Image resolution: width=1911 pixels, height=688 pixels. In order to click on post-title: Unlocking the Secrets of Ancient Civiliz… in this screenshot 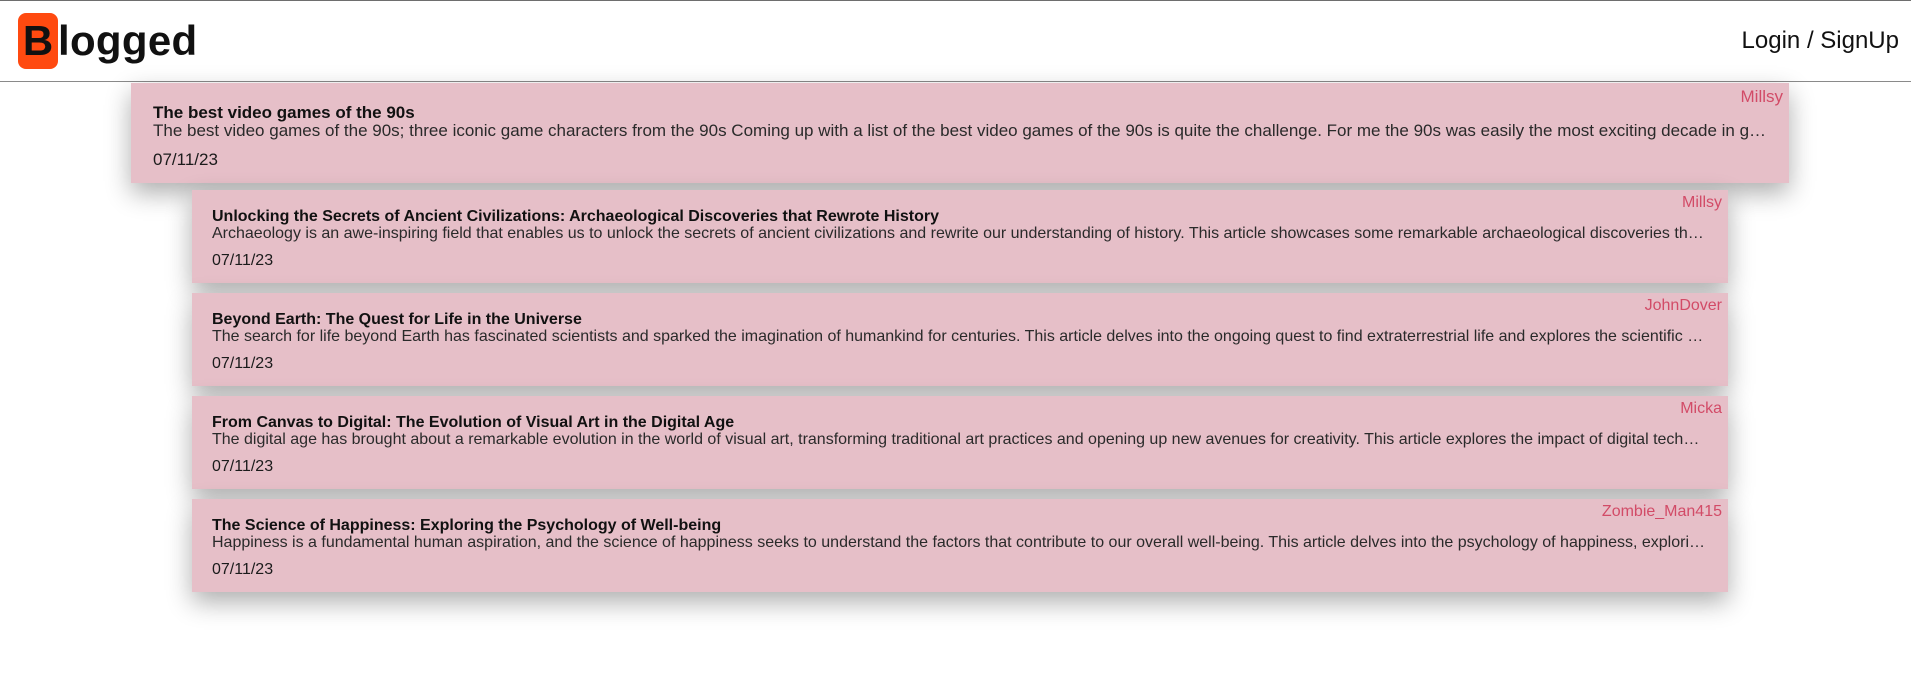, I will do `click(575, 217)`.